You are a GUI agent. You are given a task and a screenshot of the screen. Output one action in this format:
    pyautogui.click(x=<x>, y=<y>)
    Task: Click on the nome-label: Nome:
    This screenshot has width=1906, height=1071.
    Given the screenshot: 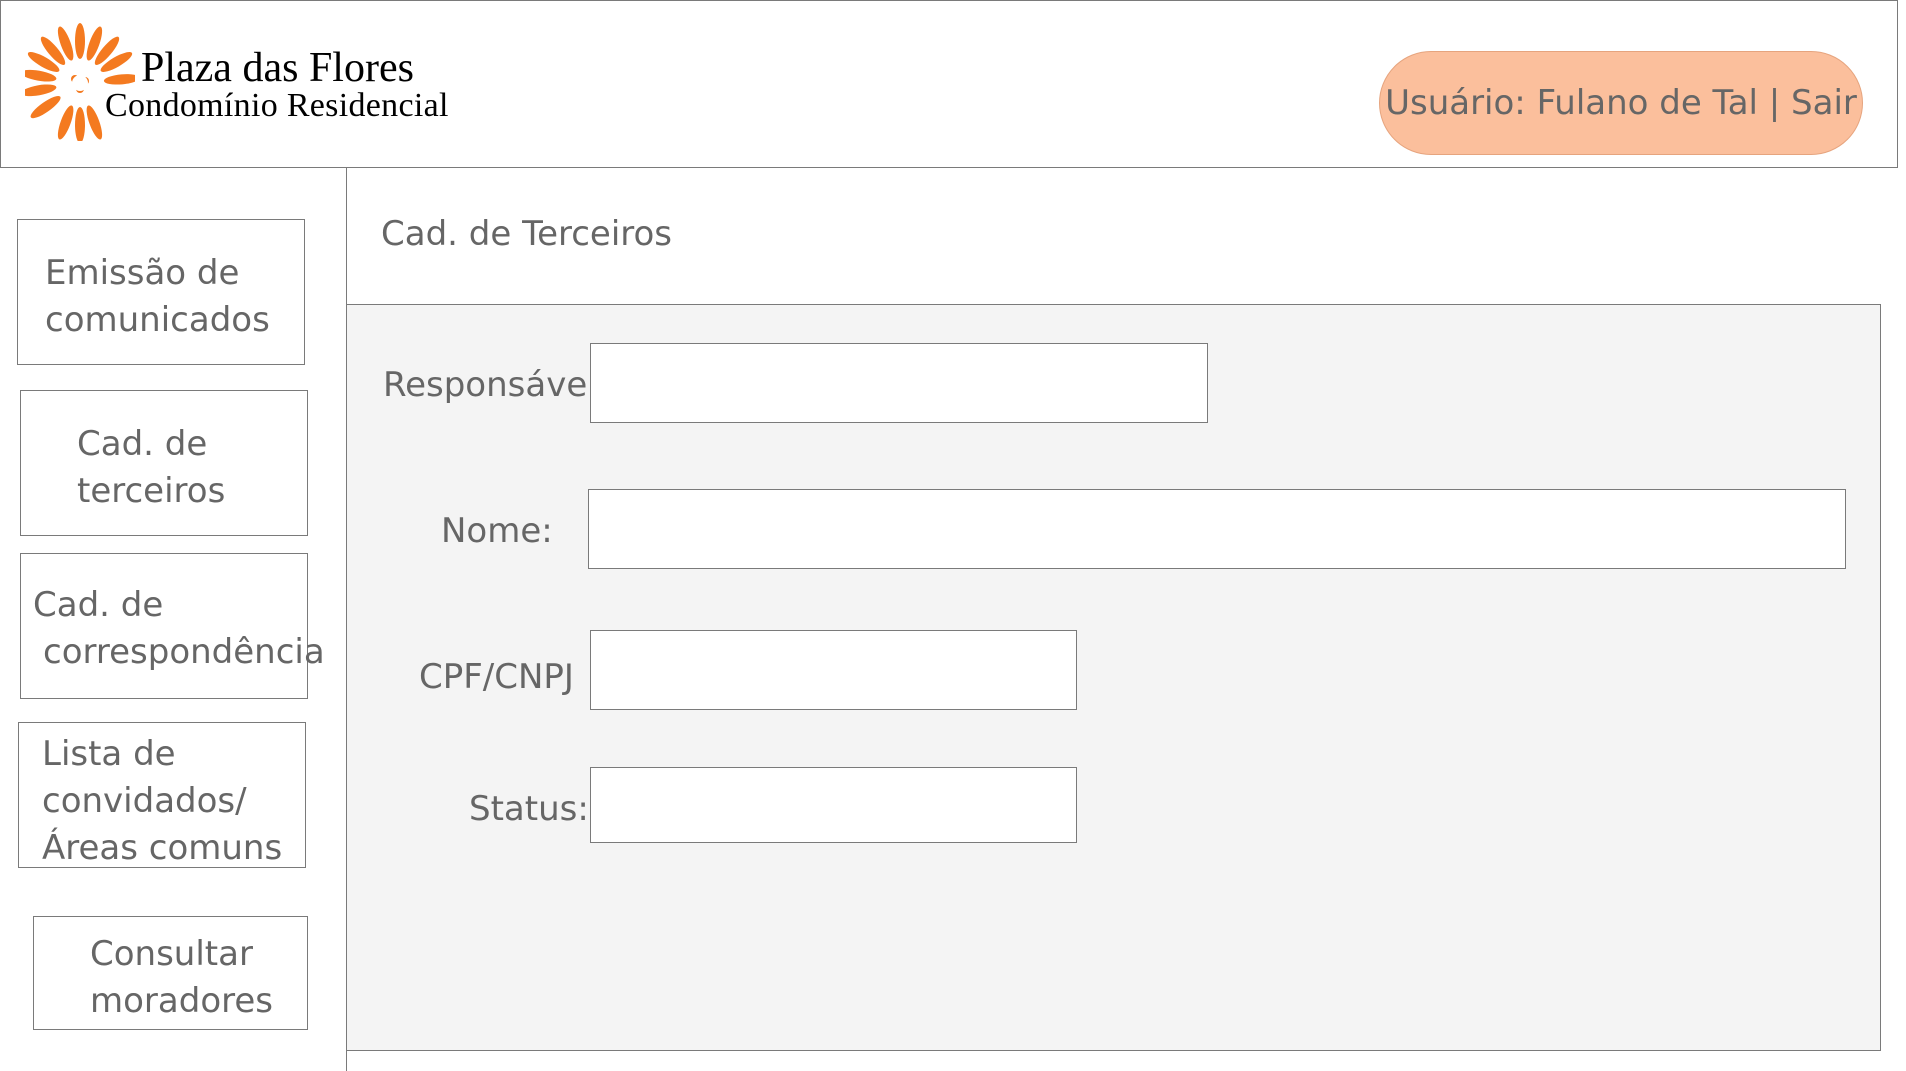 What is the action you would take?
    pyautogui.click(x=497, y=531)
    